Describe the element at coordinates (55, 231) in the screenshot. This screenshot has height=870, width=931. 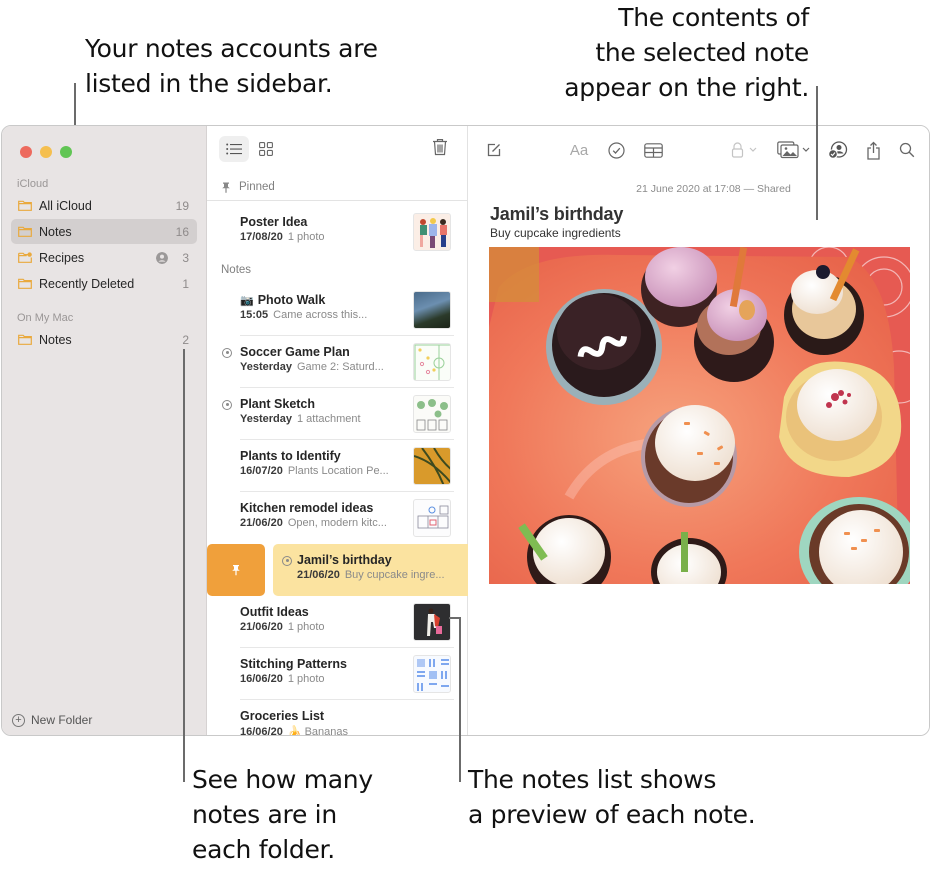
I see `folder-name: Notes` at that location.